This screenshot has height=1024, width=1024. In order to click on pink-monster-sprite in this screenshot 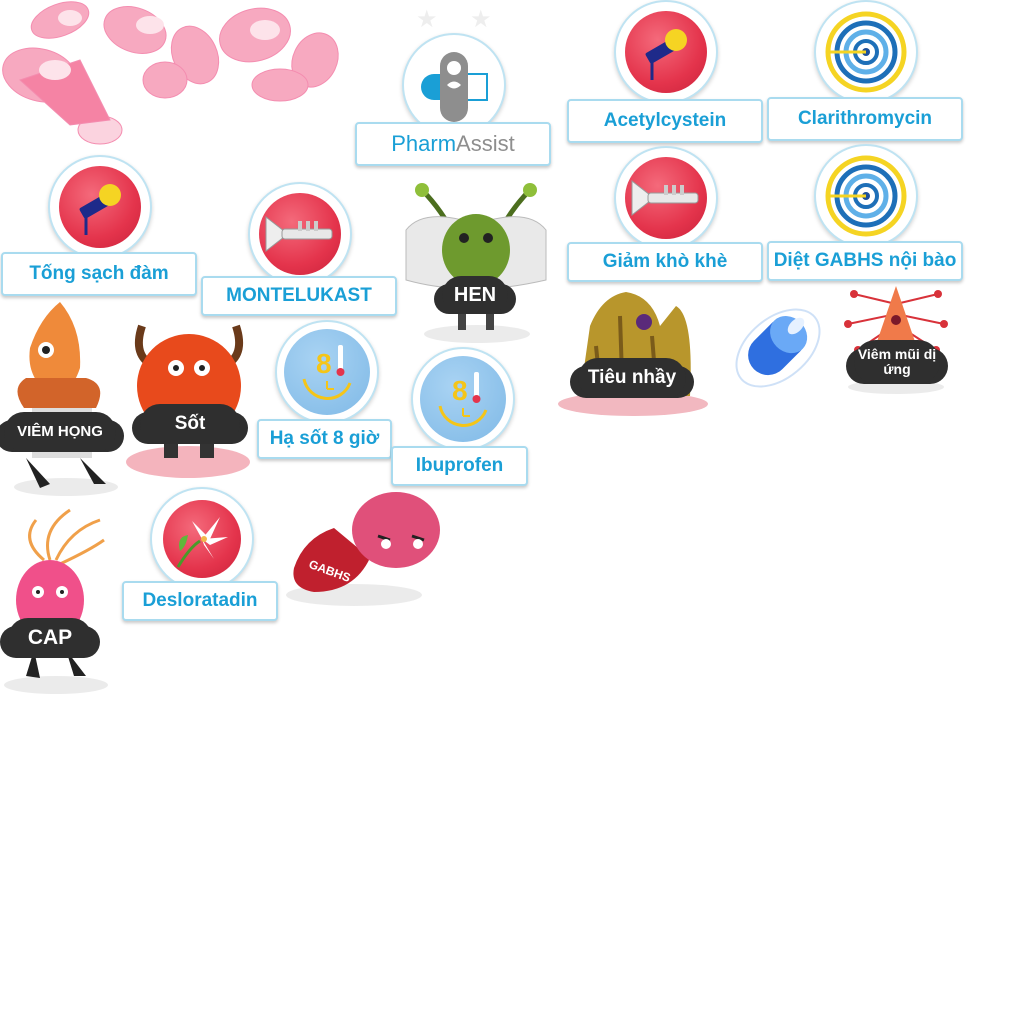, I will do `click(60, 593)`.